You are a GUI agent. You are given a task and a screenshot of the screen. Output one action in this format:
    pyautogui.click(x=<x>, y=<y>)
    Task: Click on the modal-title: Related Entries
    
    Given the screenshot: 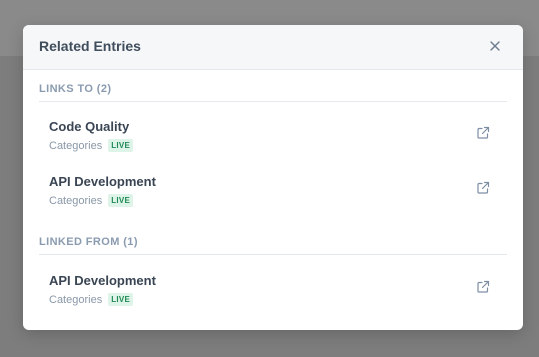 What is the action you would take?
    pyautogui.click(x=90, y=46)
    